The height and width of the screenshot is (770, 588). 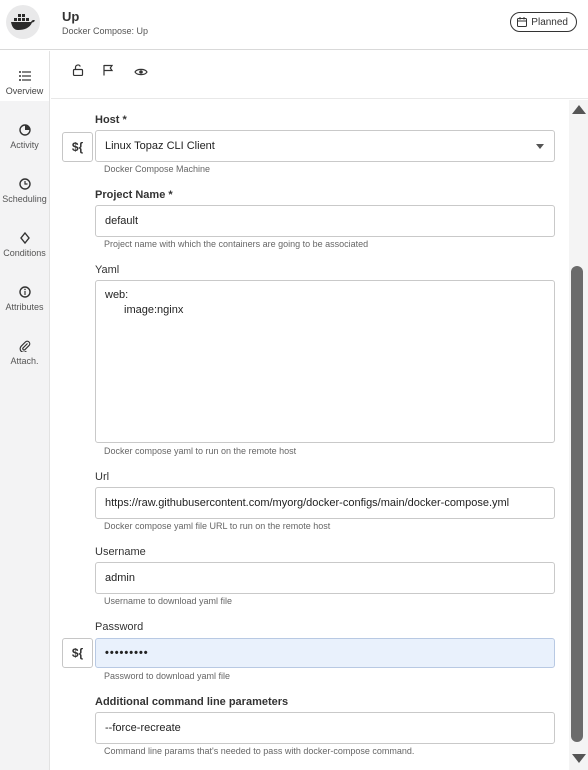 I want to click on scrollbar, so click(x=578, y=435).